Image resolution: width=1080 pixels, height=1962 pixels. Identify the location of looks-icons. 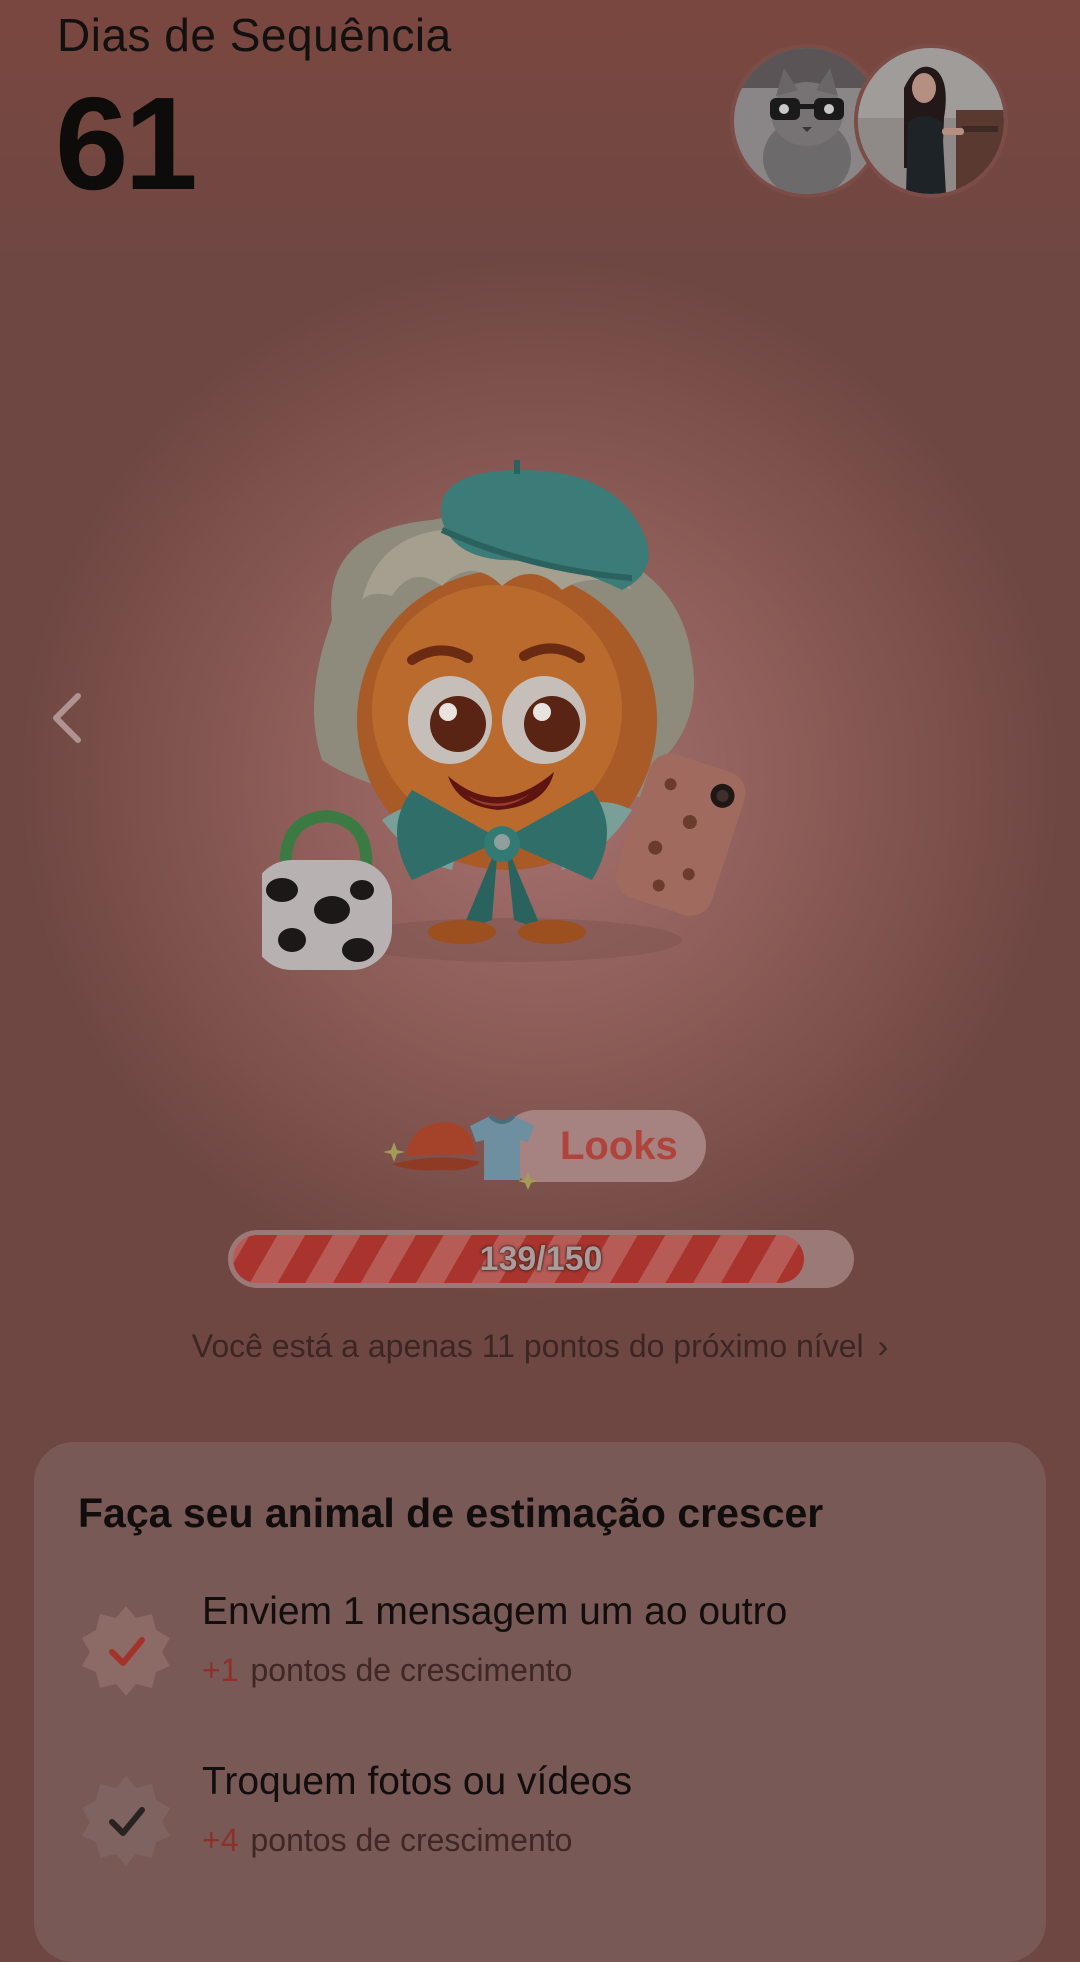
(468, 1148).